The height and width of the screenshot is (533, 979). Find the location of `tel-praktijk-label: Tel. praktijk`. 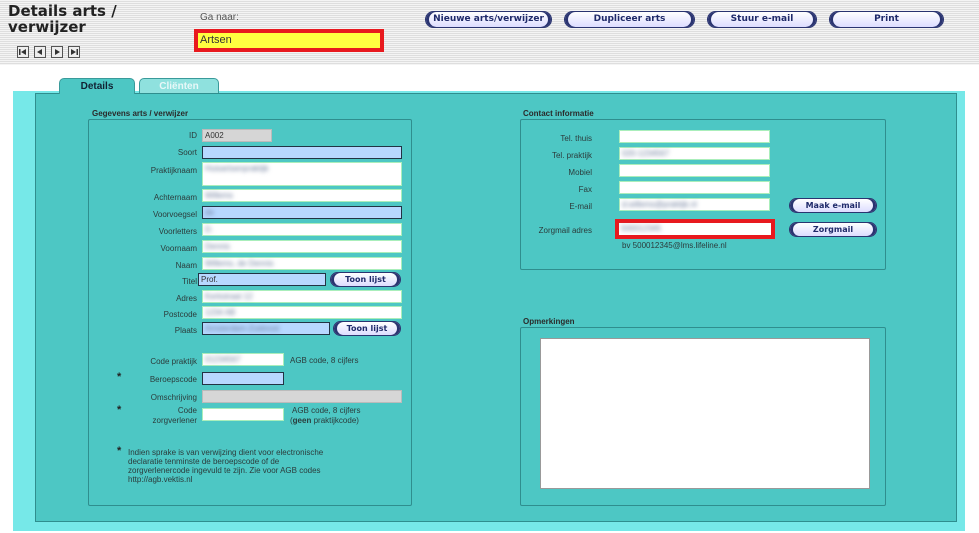

tel-praktijk-label: Tel. praktijk is located at coordinates (571, 155).